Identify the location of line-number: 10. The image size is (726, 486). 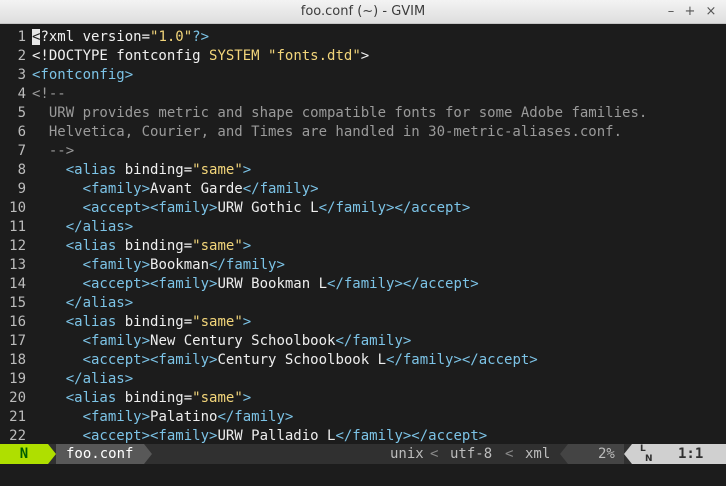
(17, 208).